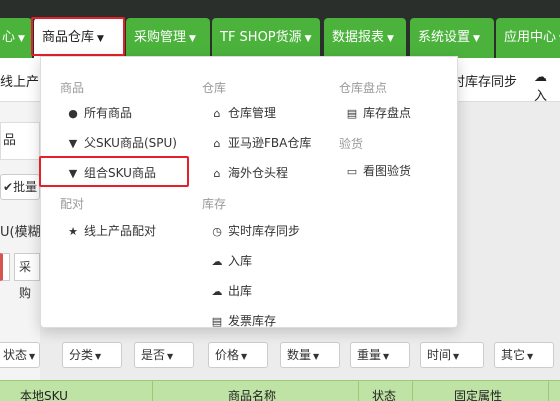  I want to click on menu-item-label: 入库, so click(240, 261).